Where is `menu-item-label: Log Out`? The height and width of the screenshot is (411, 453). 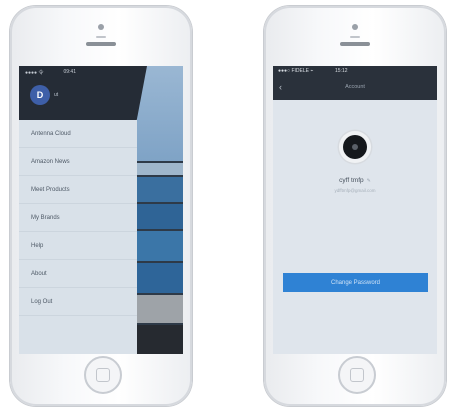 menu-item-label: Log Out is located at coordinates (42, 301).